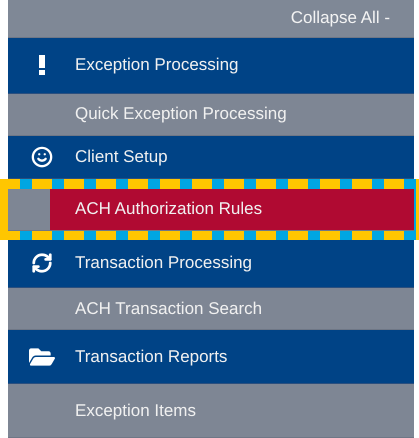 The width and height of the screenshot is (419, 438). Describe the element at coordinates (151, 356) in the screenshot. I see `section-label: Transaction Reports` at that location.